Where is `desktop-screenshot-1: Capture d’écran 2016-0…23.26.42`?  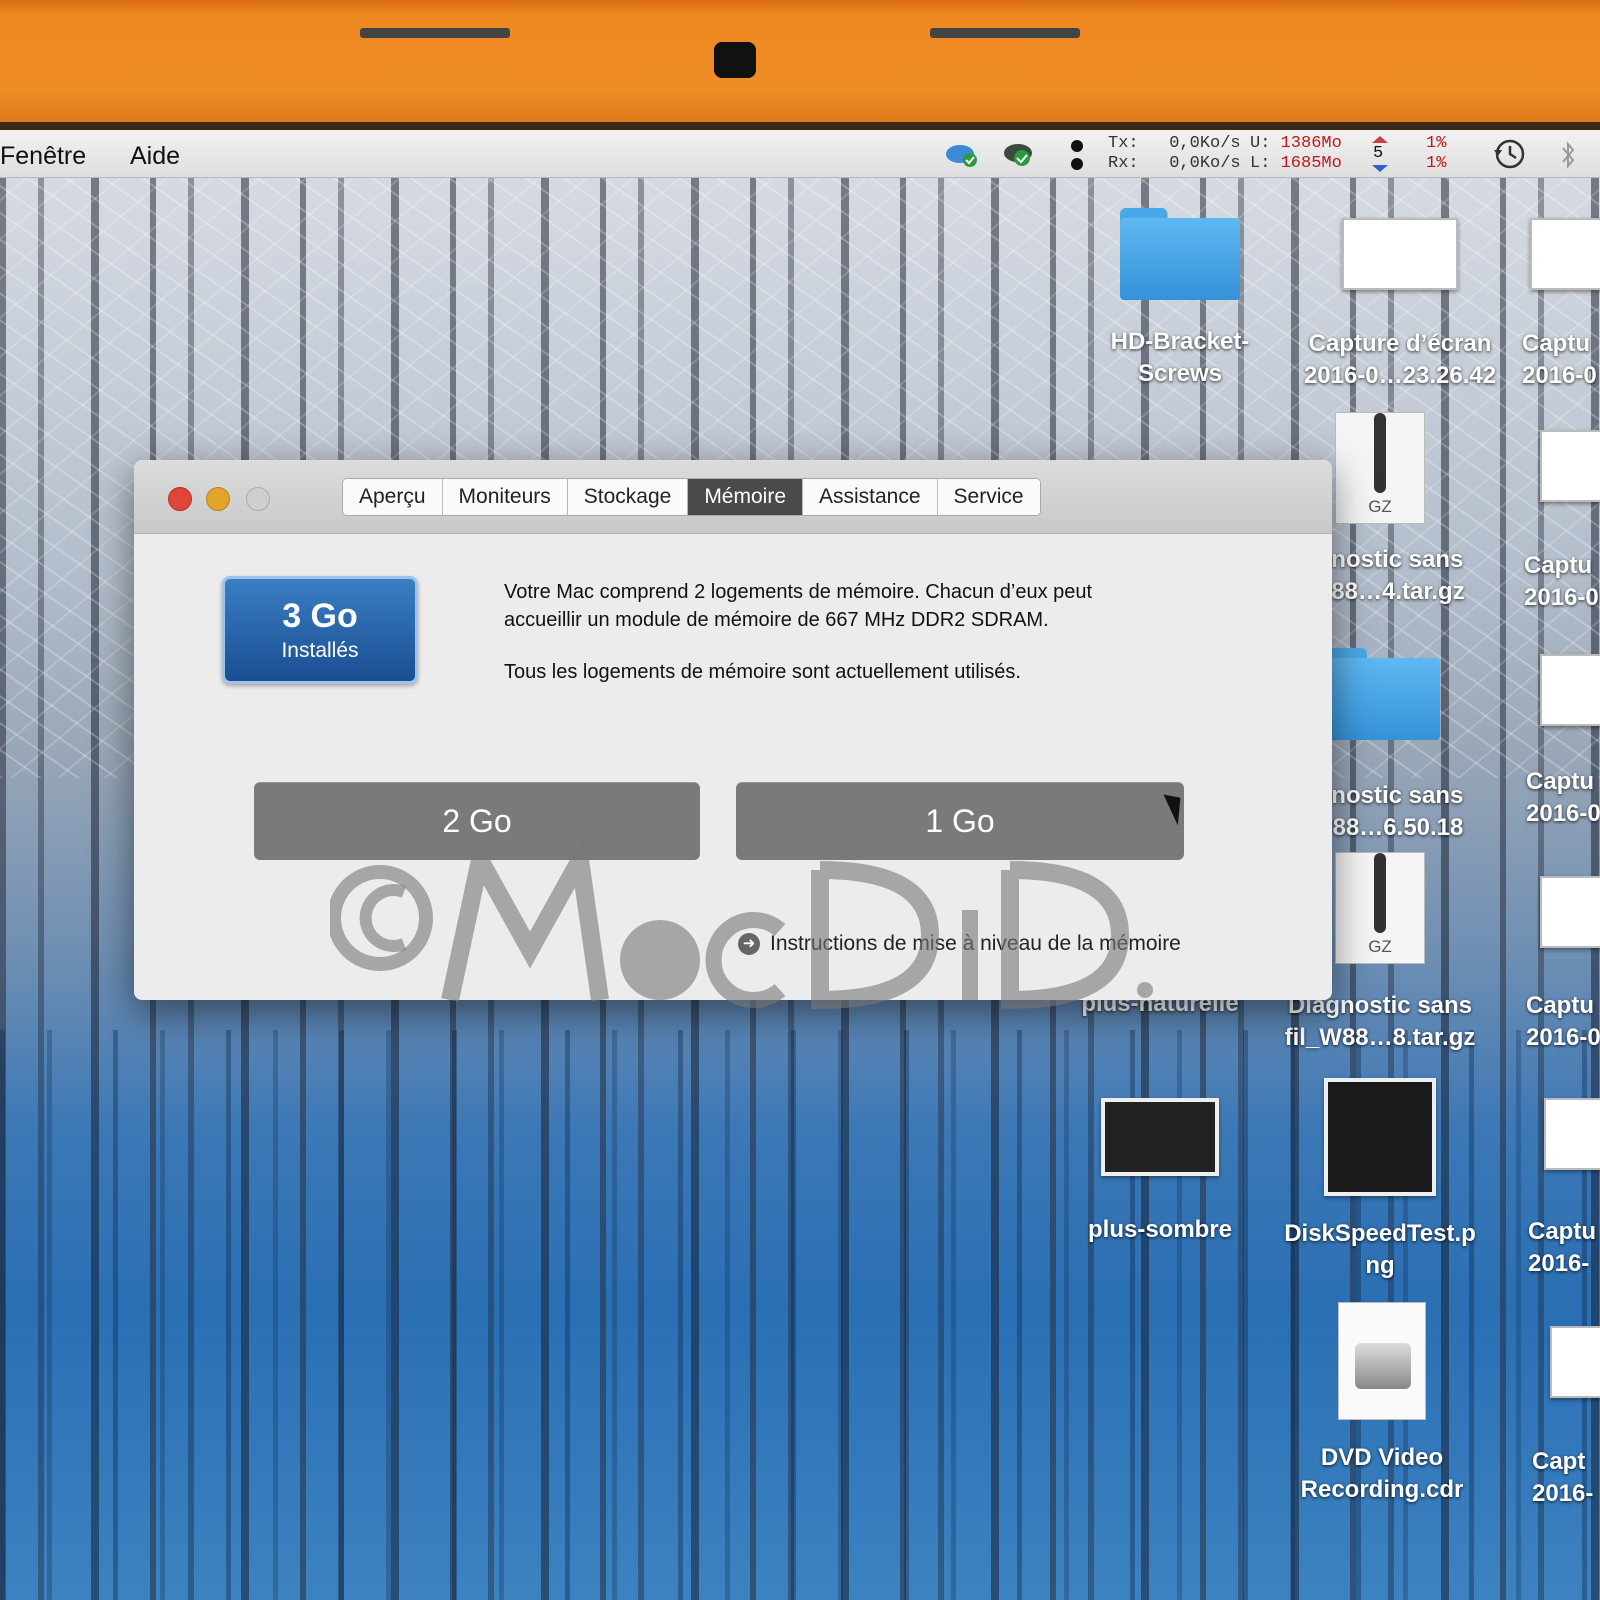 desktop-screenshot-1: Capture d’écran 2016-0…23.26.42 is located at coordinates (1400, 305).